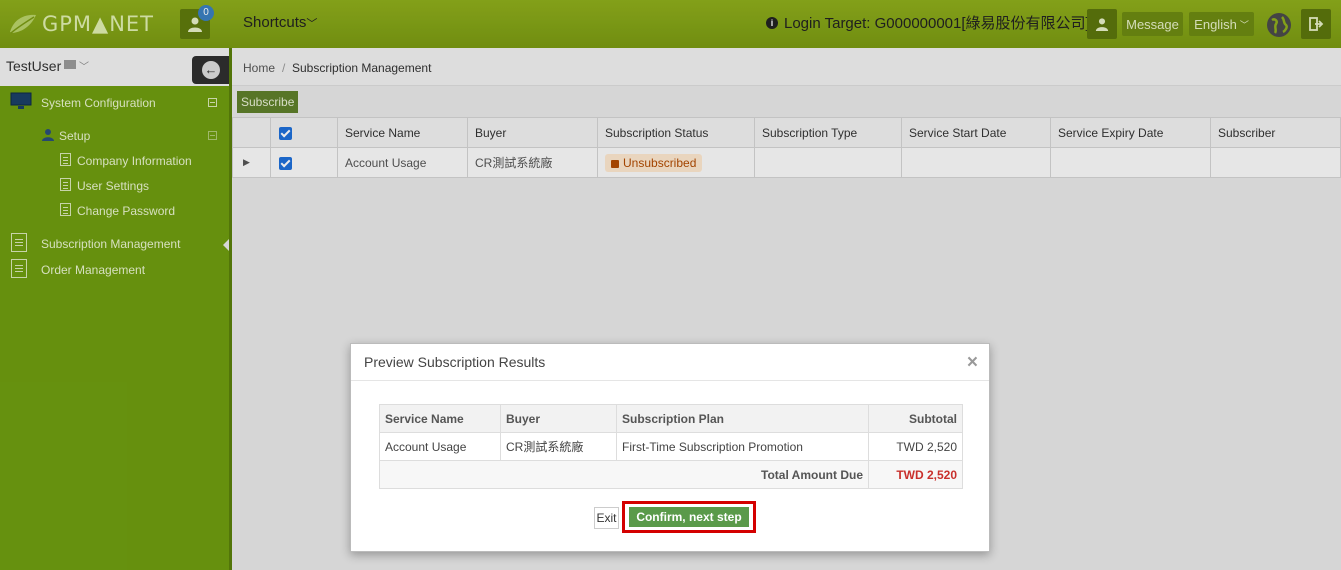 The width and height of the screenshot is (1341, 570). I want to click on column-header: Subtotal, so click(915, 418).